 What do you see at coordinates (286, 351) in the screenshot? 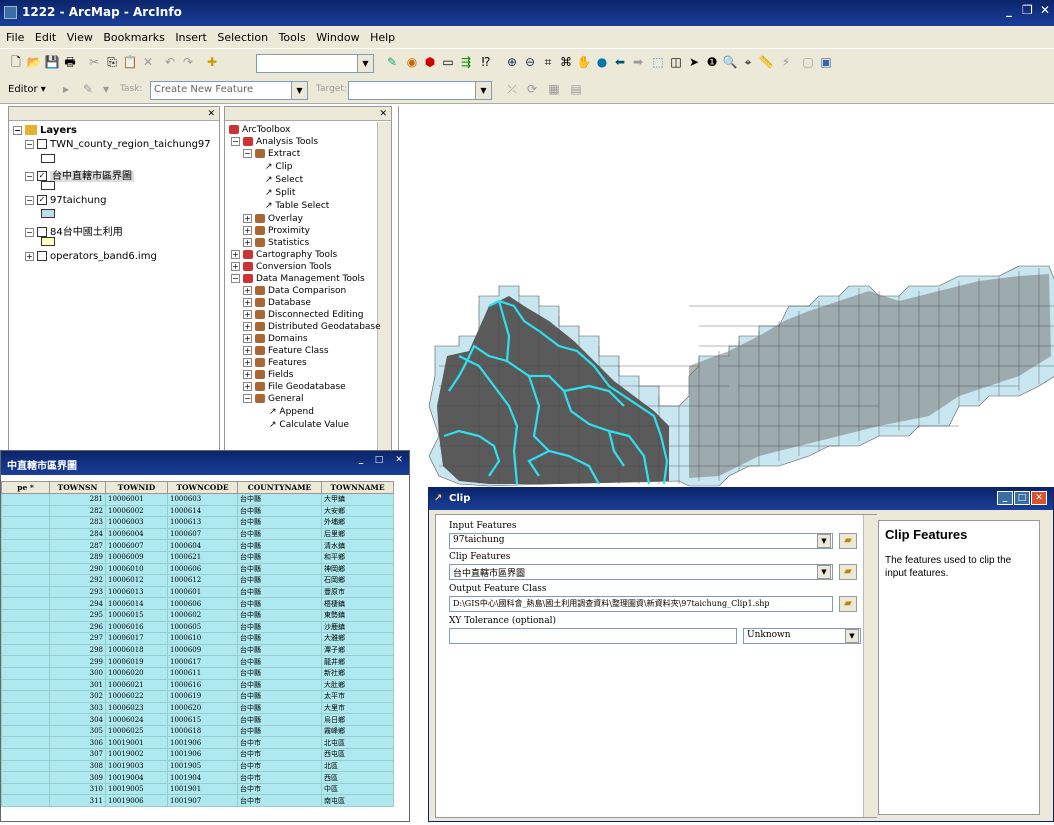
I see `toolset-feature-class: + Feature Class` at bounding box center [286, 351].